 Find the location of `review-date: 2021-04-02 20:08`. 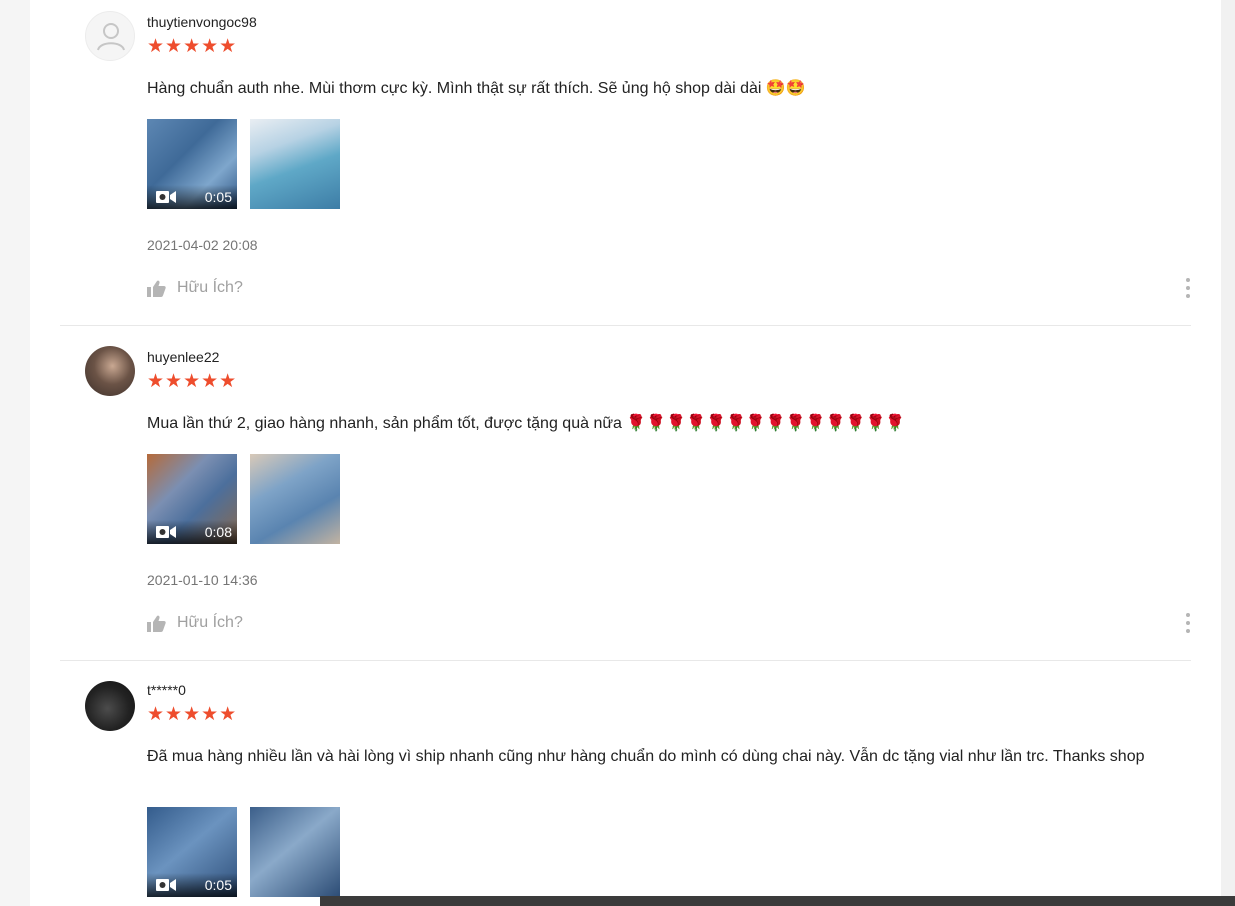

review-date: 2021-04-02 20:08 is located at coordinates (202, 245).